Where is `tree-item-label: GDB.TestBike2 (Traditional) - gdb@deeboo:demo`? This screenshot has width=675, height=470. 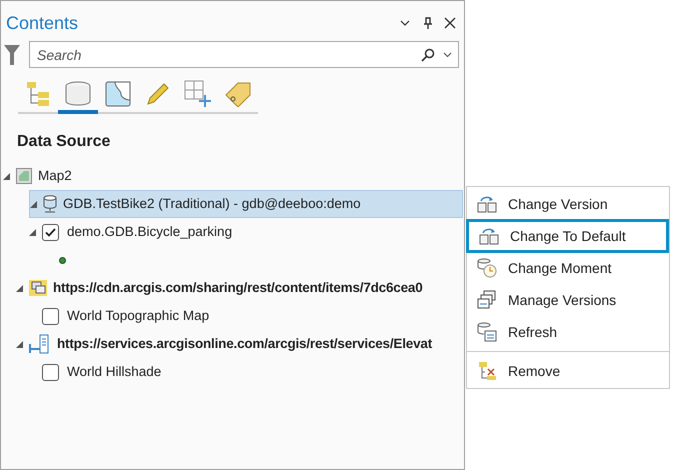
tree-item-label: GDB.TestBike2 (Traditional) - gdb@deeboo:demo is located at coordinates (212, 204).